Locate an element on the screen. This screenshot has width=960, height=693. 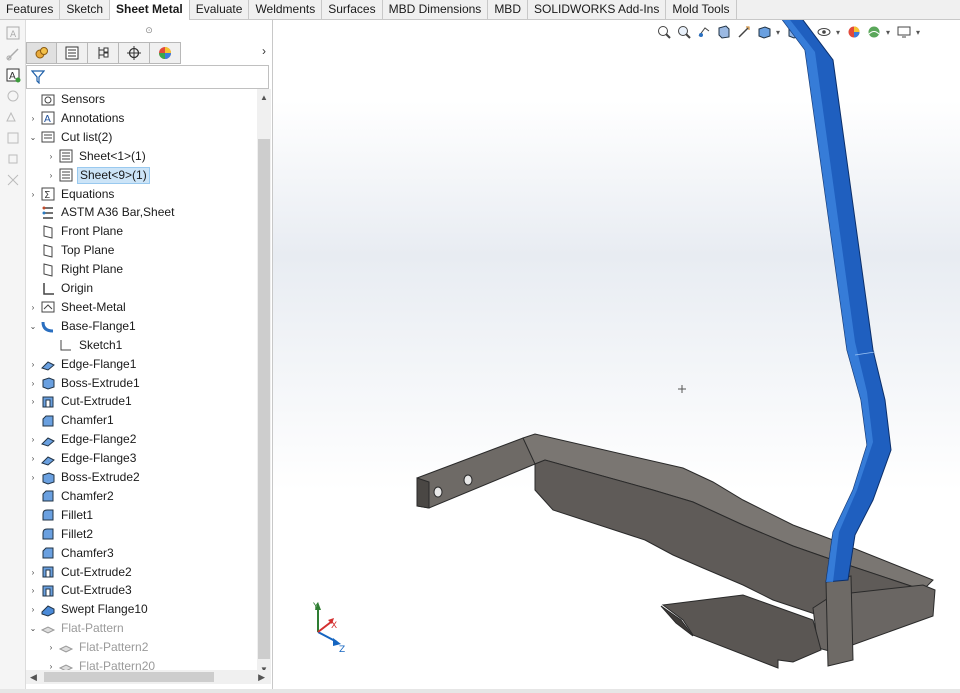
tree-node-sketch1: Sketch1 is located at coordinates (85, 345).